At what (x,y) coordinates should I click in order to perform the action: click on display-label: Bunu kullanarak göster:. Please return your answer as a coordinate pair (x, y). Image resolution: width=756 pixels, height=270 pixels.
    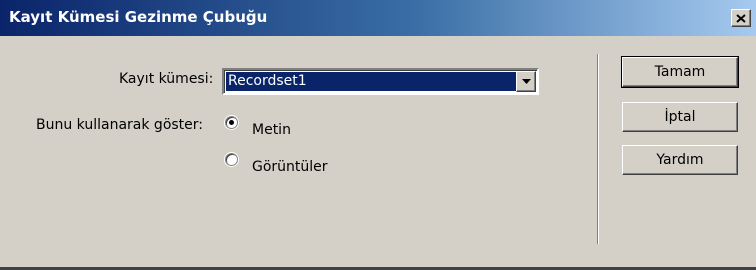
    Looking at the image, I should click on (120, 125).